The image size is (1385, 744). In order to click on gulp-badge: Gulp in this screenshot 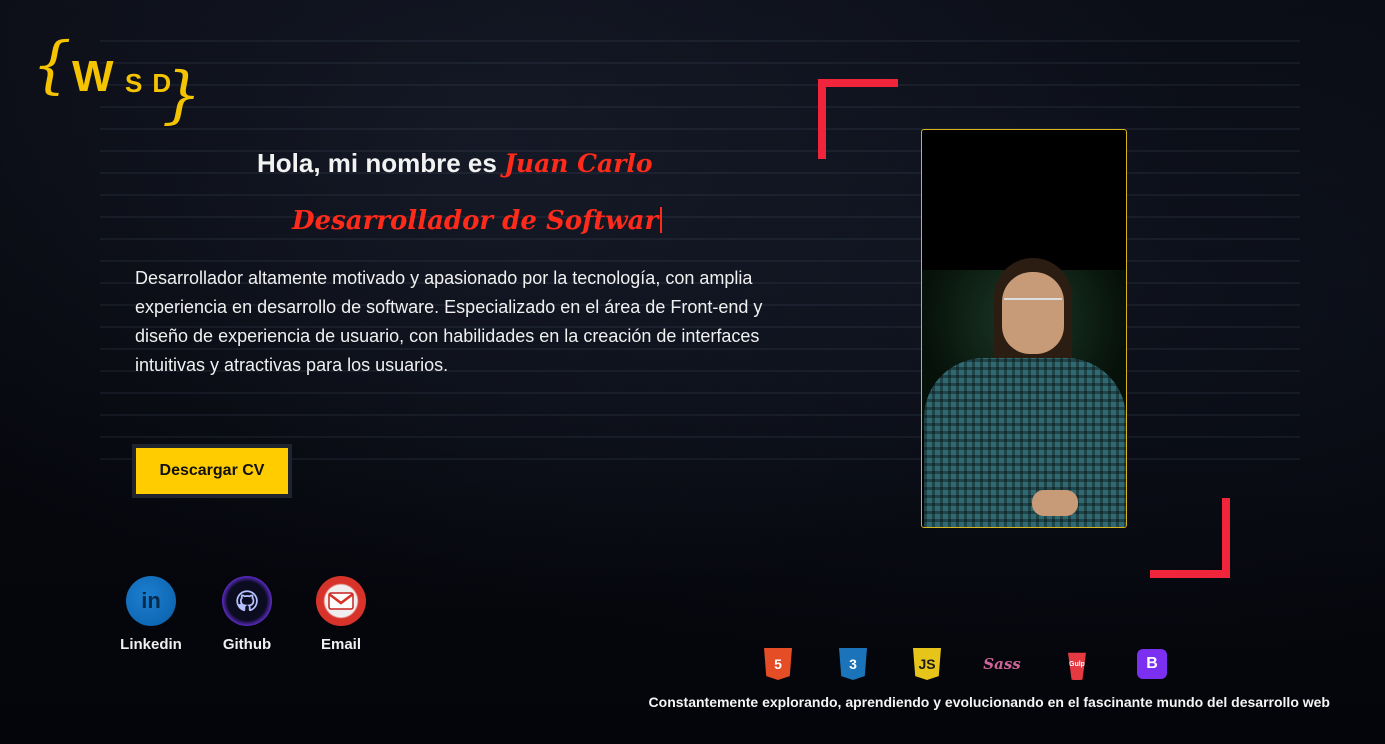, I will do `click(1077, 666)`.